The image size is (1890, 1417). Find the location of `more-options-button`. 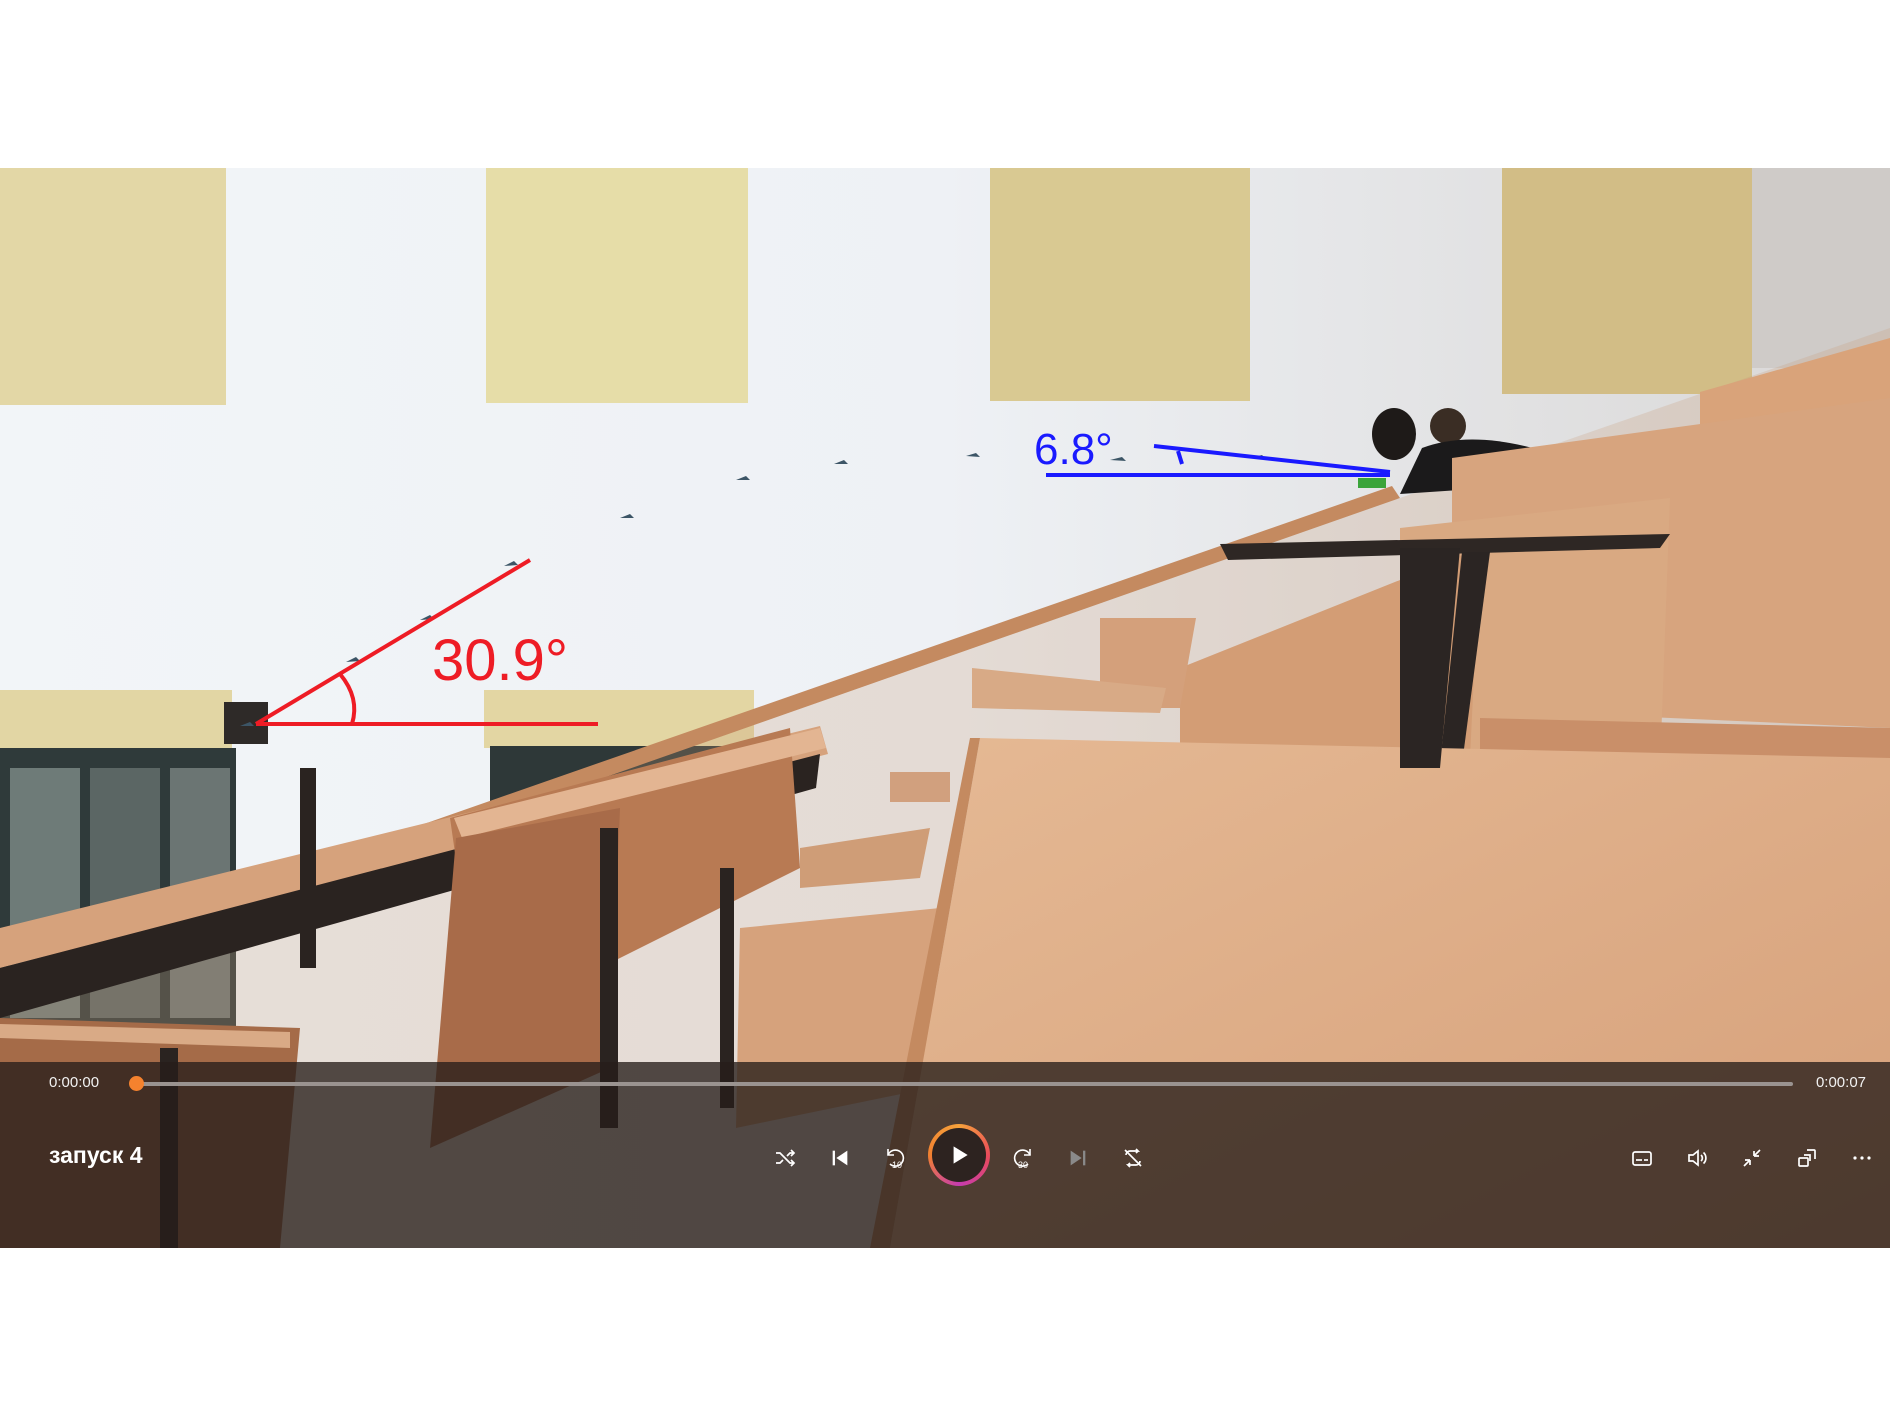

more-options-button is located at coordinates (1862, 1158).